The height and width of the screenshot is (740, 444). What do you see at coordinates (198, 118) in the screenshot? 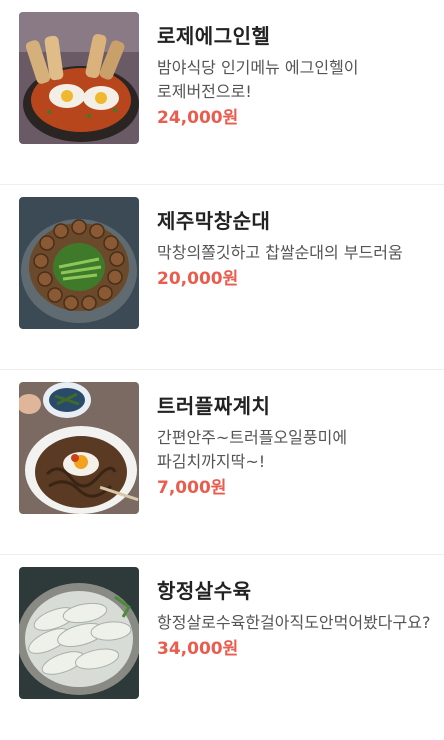
I see `menu-price: 24,000원` at bounding box center [198, 118].